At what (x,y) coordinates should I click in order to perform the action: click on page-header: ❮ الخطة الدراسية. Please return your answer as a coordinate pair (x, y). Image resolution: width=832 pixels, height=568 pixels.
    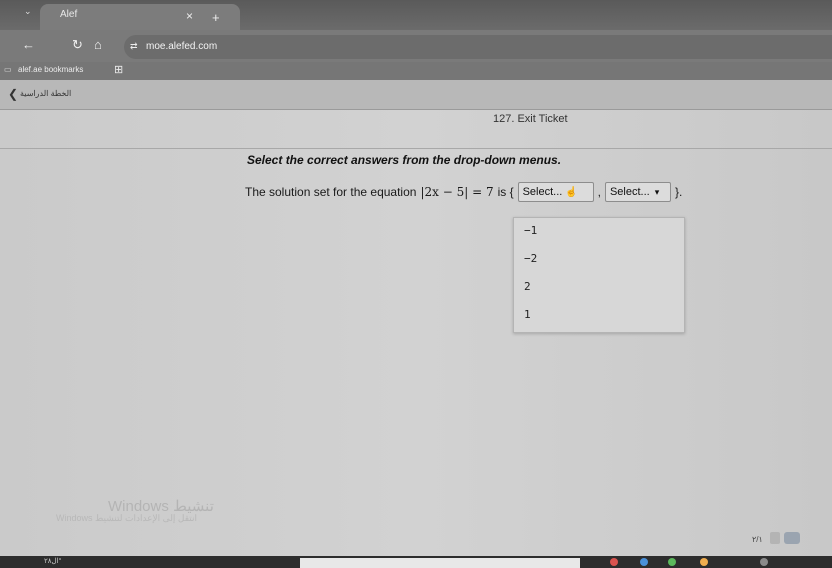
    Looking at the image, I should click on (416, 95).